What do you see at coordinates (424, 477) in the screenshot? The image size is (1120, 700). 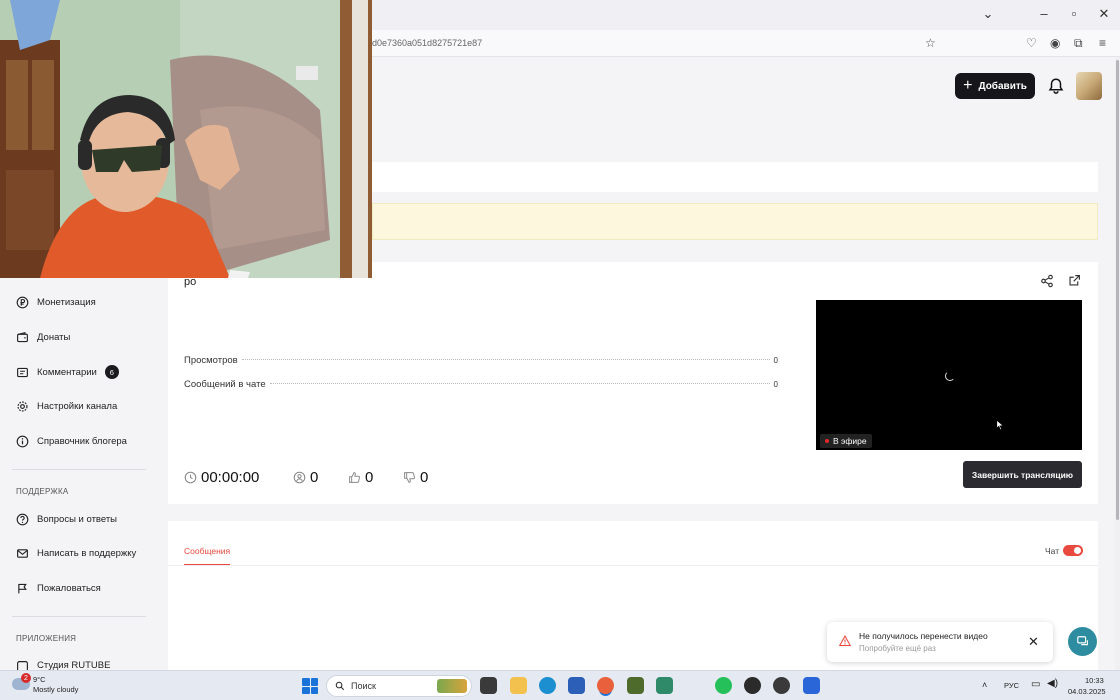 I see `dislikes-value: 0` at bounding box center [424, 477].